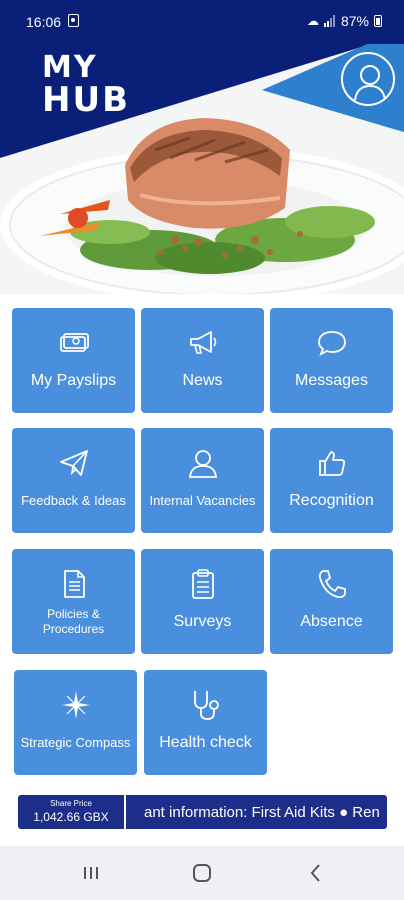 This screenshot has height=900, width=404. I want to click on tile-strategic-compass: Strategic Compass, so click(75, 722).